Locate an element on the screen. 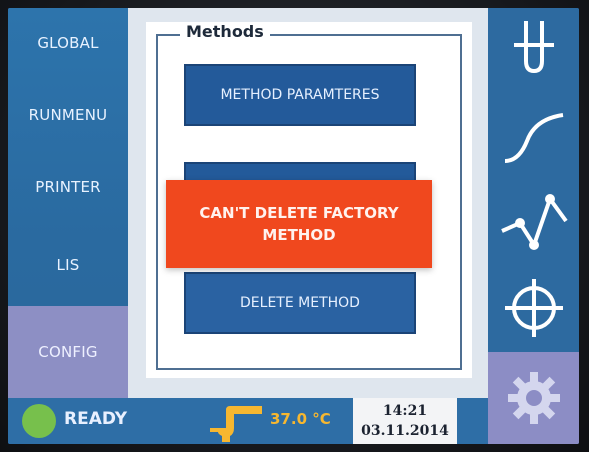 The width and height of the screenshot is (589, 452). gear-icon is located at coordinates (533, 398).